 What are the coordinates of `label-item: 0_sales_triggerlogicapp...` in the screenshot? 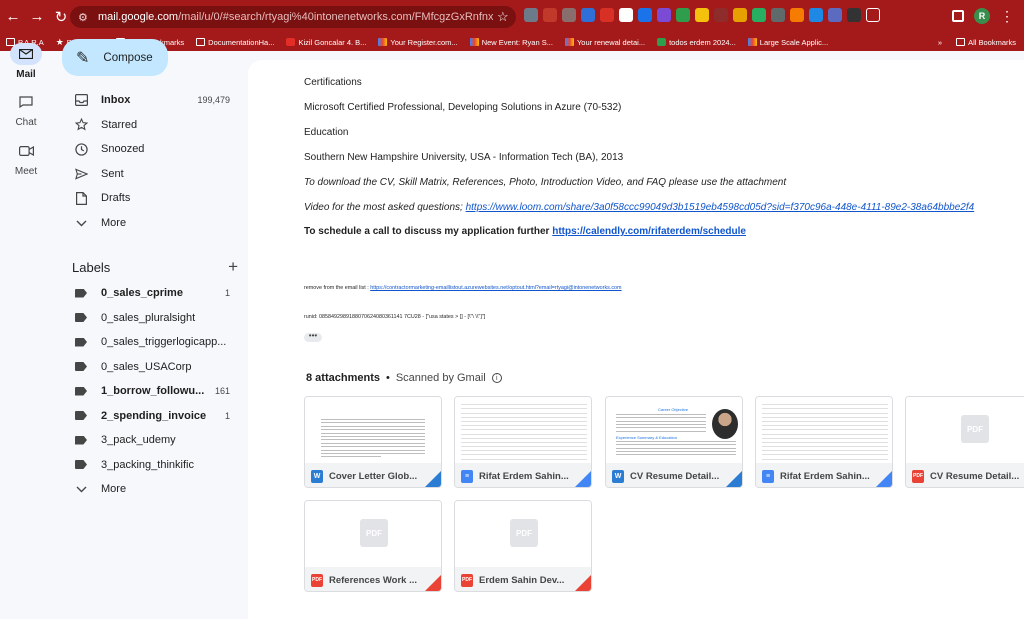 It's located at (150, 342).